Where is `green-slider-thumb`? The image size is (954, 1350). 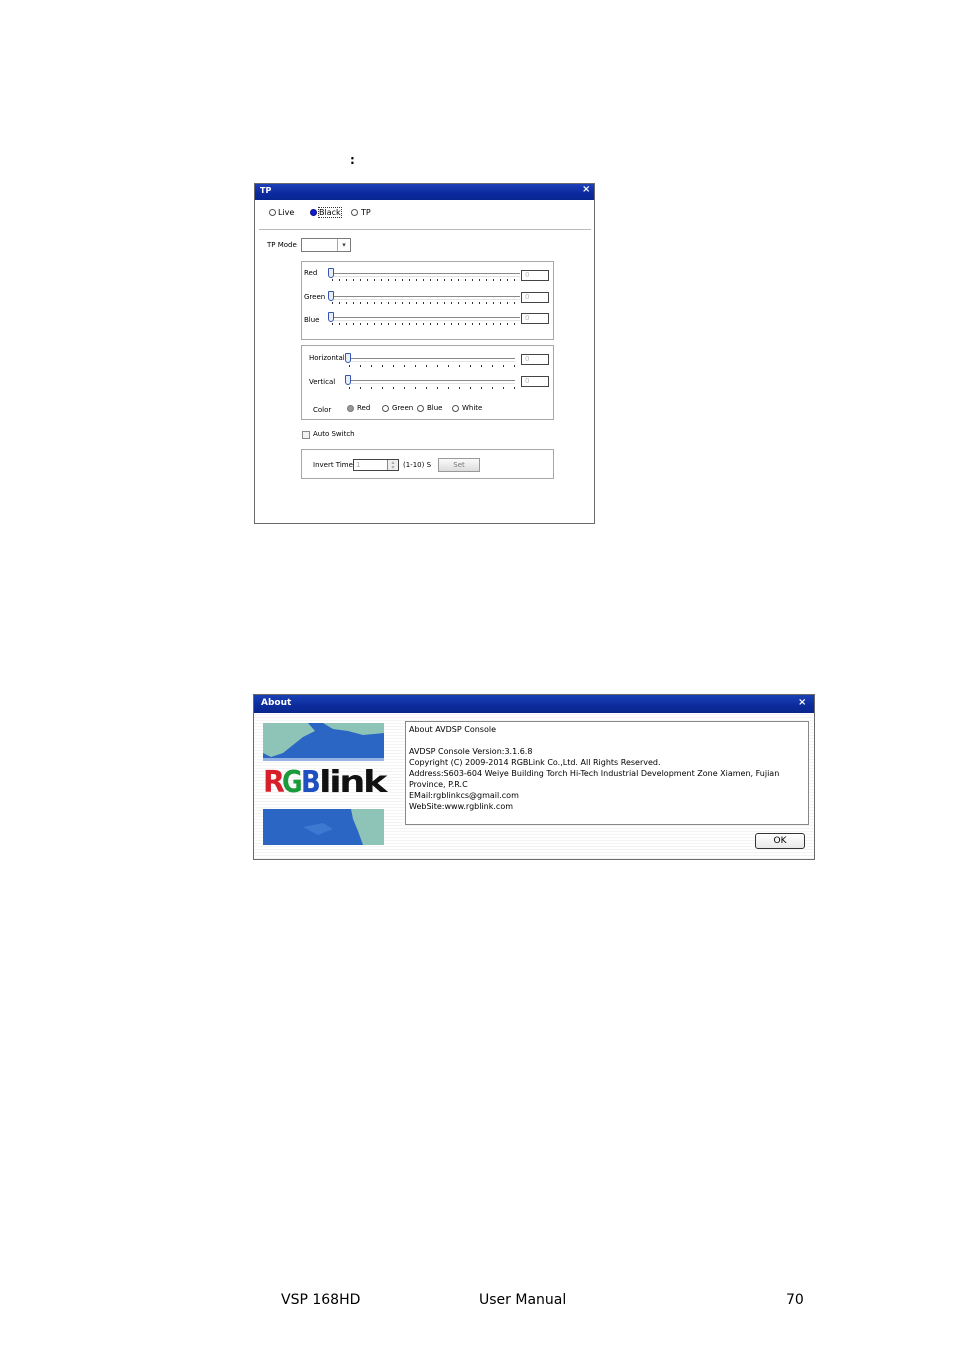
green-slider-thumb is located at coordinates (331, 296).